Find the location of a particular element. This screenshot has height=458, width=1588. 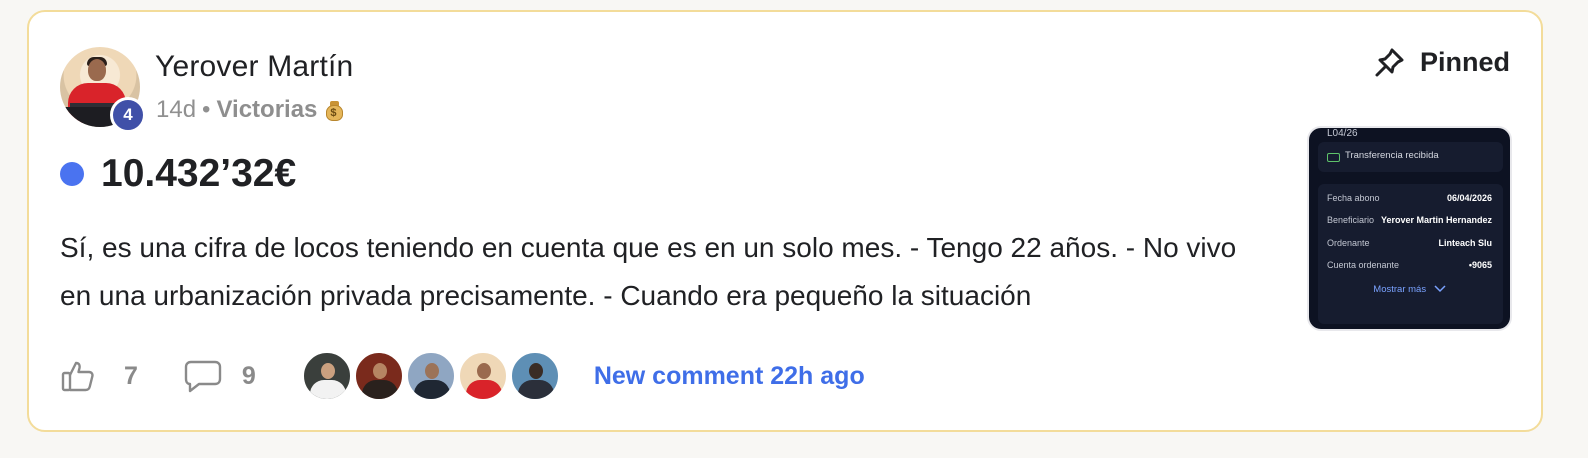

attachment-row: Fecha abono 06/04/2026 is located at coordinates (1409, 198).